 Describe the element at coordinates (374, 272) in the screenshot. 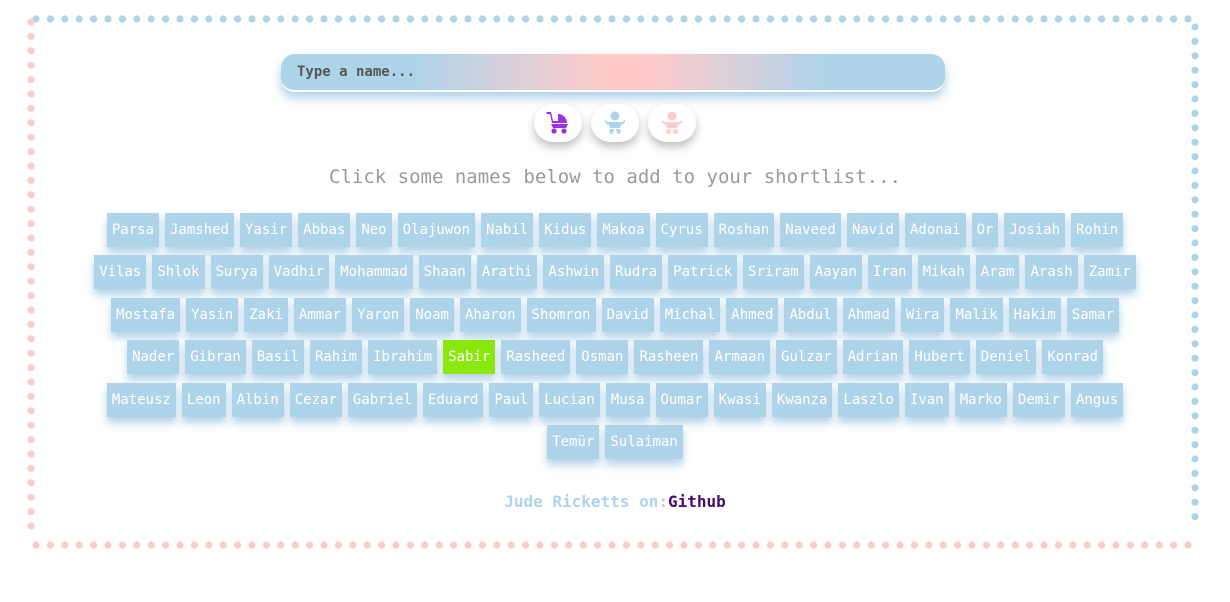

I see `name-chip: Mohammad` at that location.